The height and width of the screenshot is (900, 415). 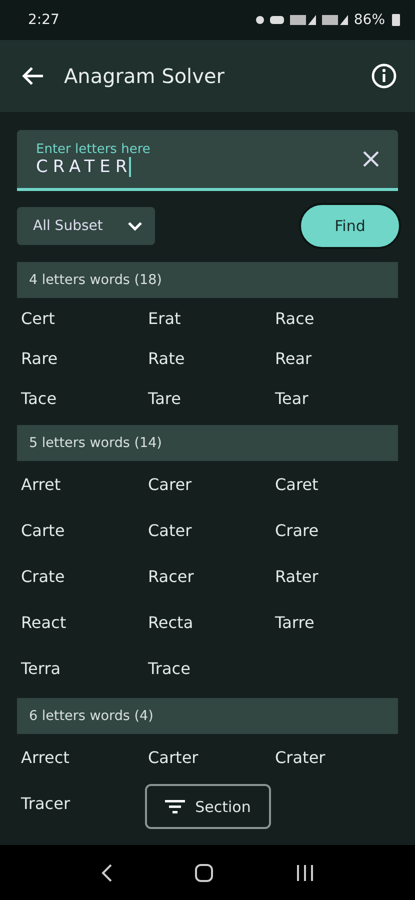 I want to click on home-nav-icon, so click(x=204, y=872).